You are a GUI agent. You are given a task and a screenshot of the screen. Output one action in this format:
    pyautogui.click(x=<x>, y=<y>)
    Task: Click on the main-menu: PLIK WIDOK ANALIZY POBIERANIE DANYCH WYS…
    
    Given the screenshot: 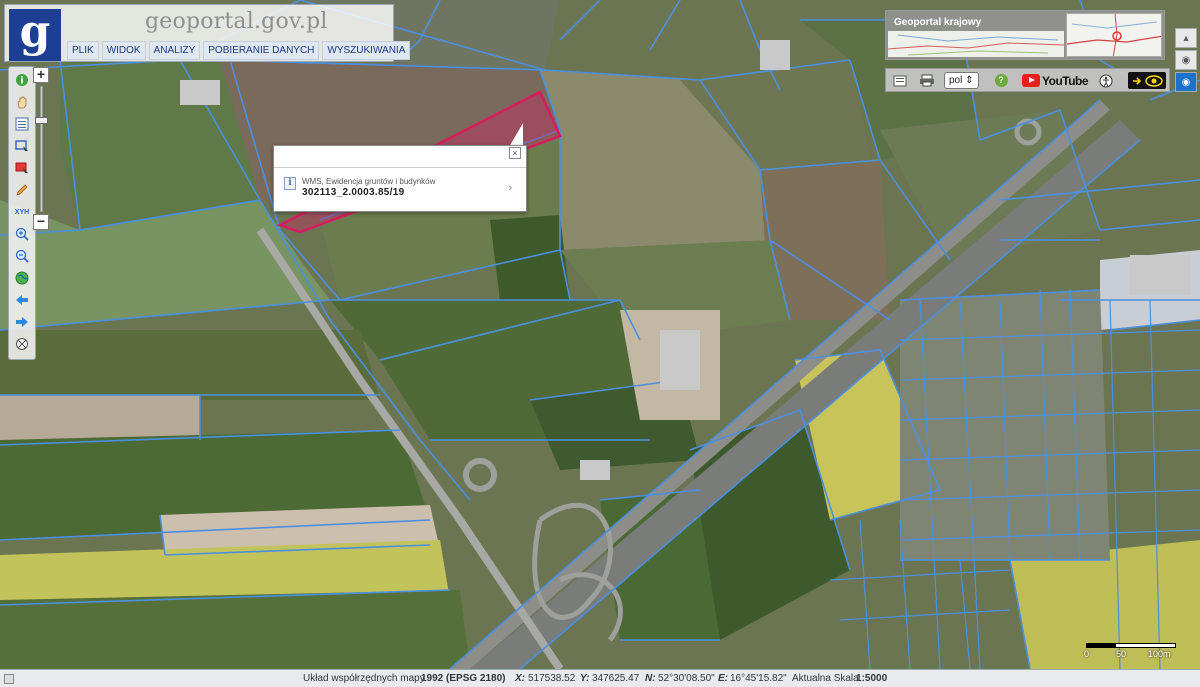 What is the action you would take?
    pyautogui.click(x=239, y=50)
    